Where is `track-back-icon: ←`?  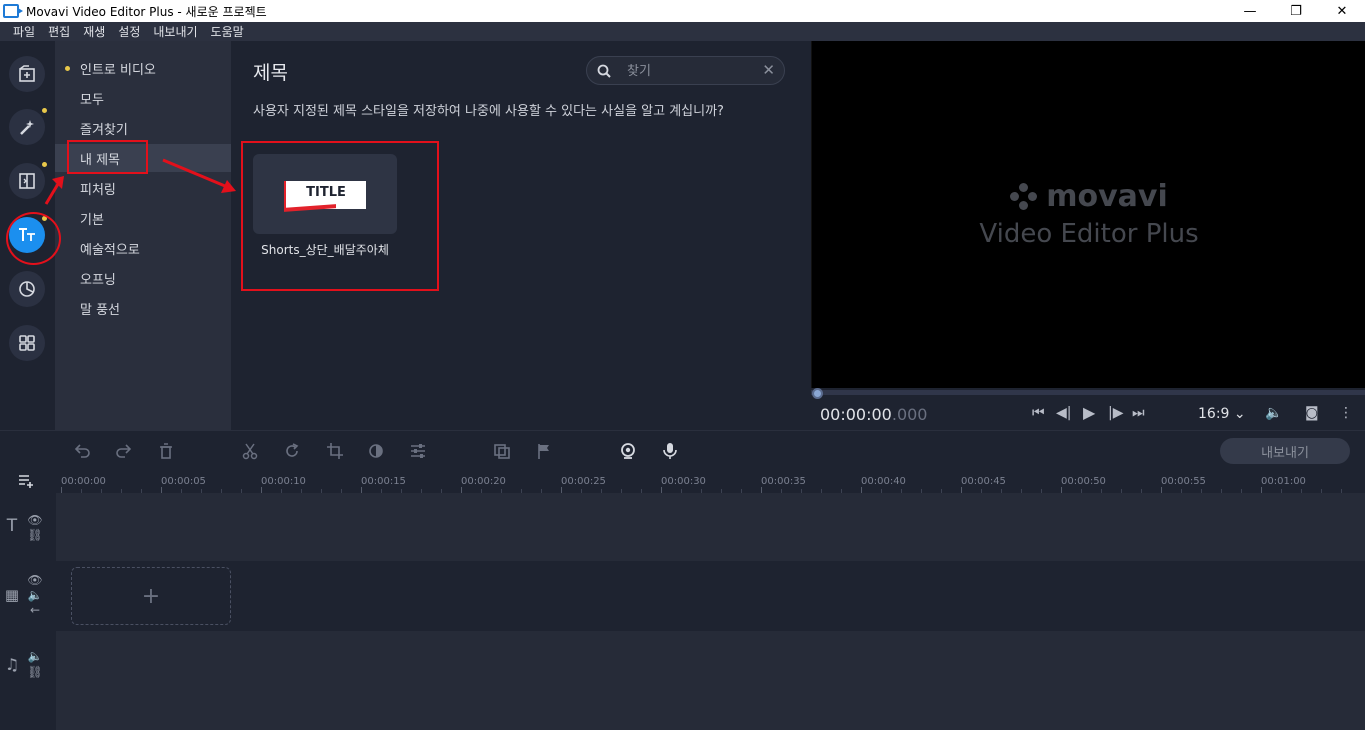
track-back-icon: ← is located at coordinates (35, 610).